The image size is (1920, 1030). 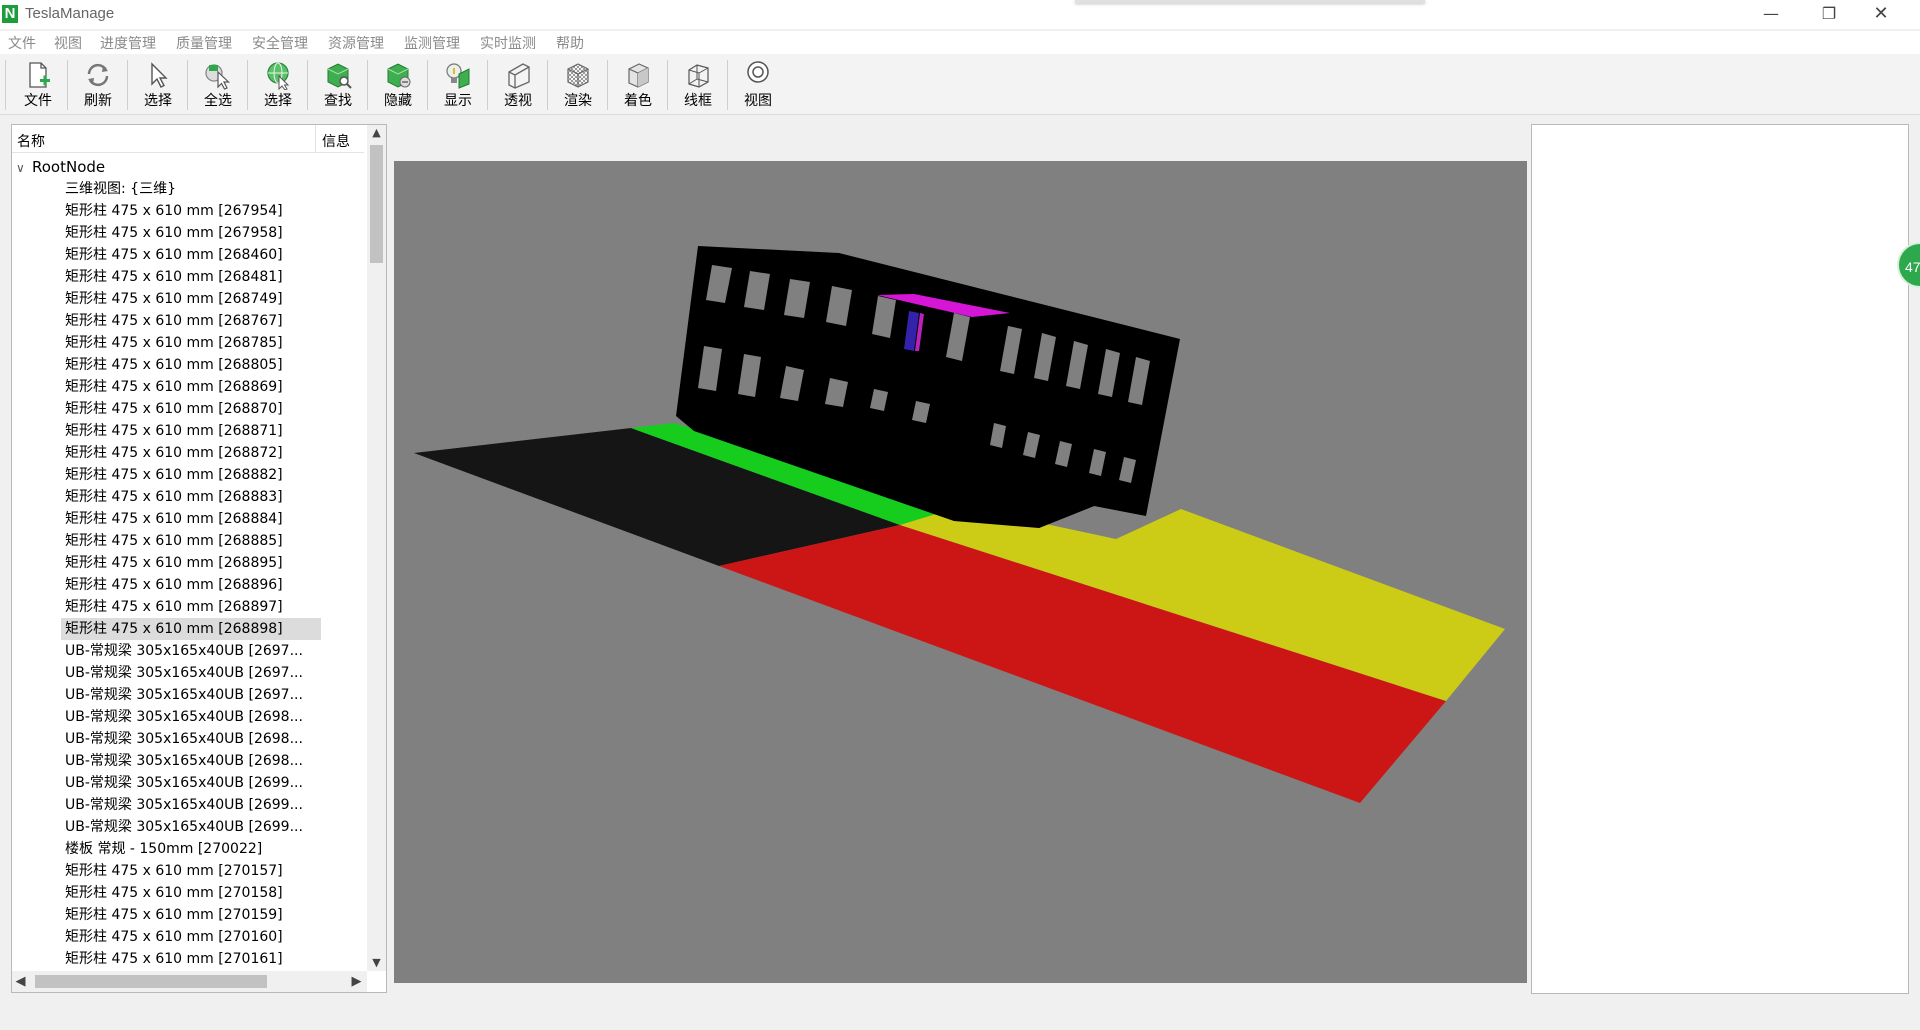 I want to click on menu-monitor: 监测管理, so click(x=432, y=43).